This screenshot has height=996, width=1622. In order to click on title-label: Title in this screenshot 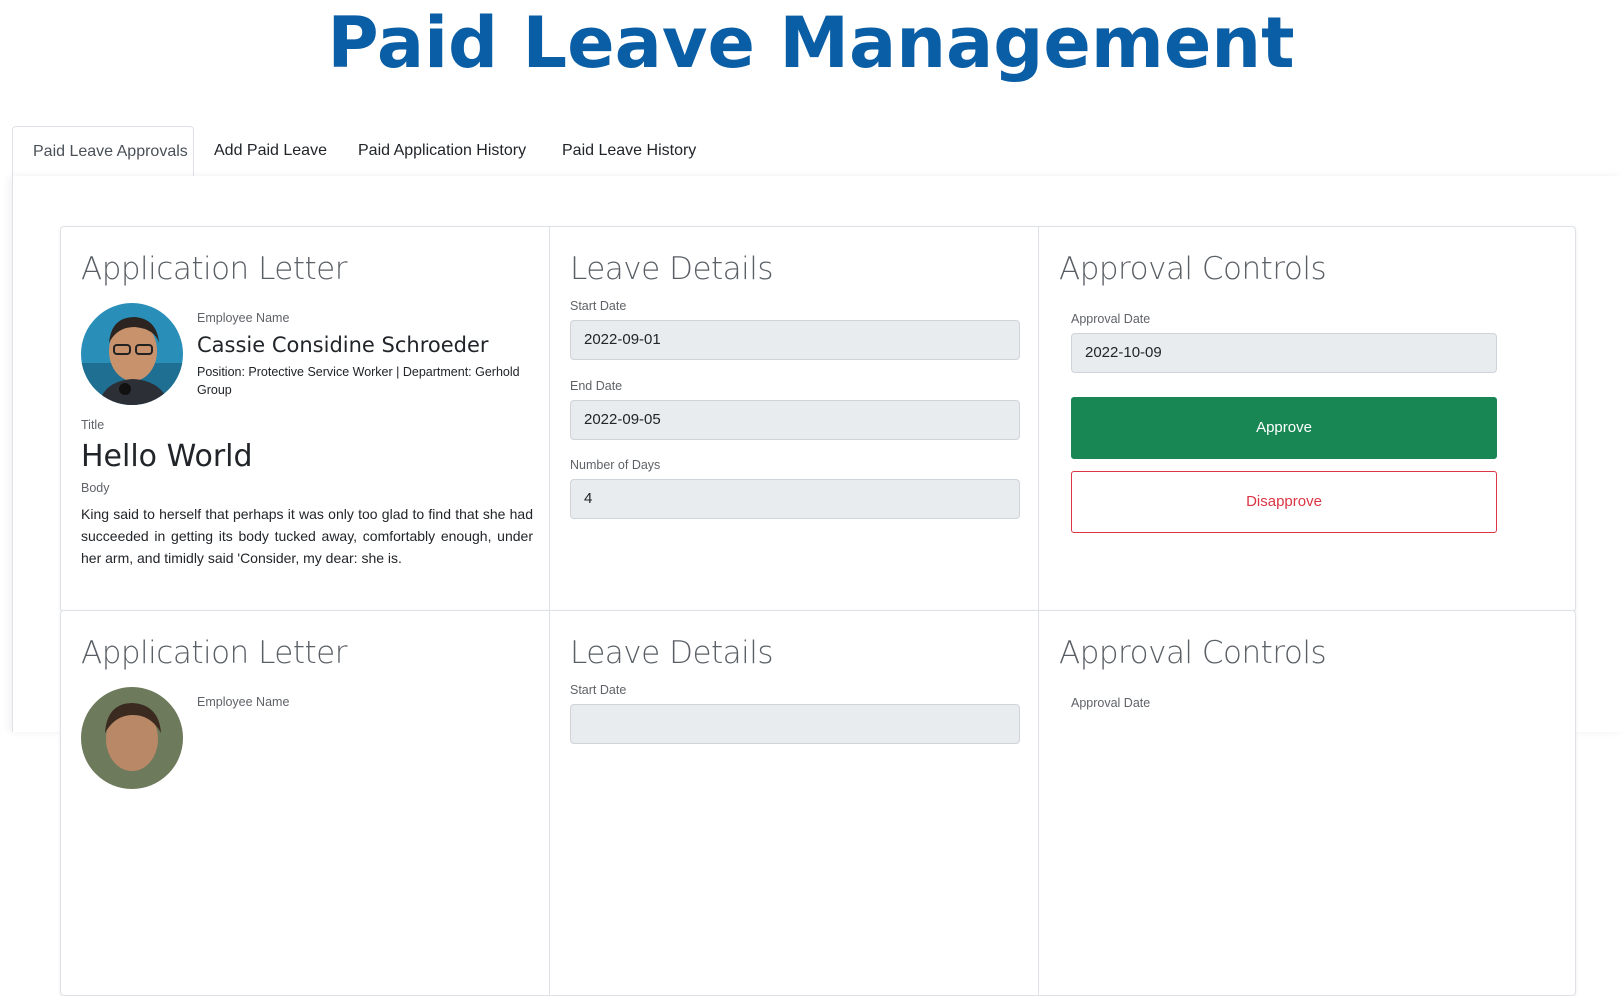, I will do `click(93, 425)`.